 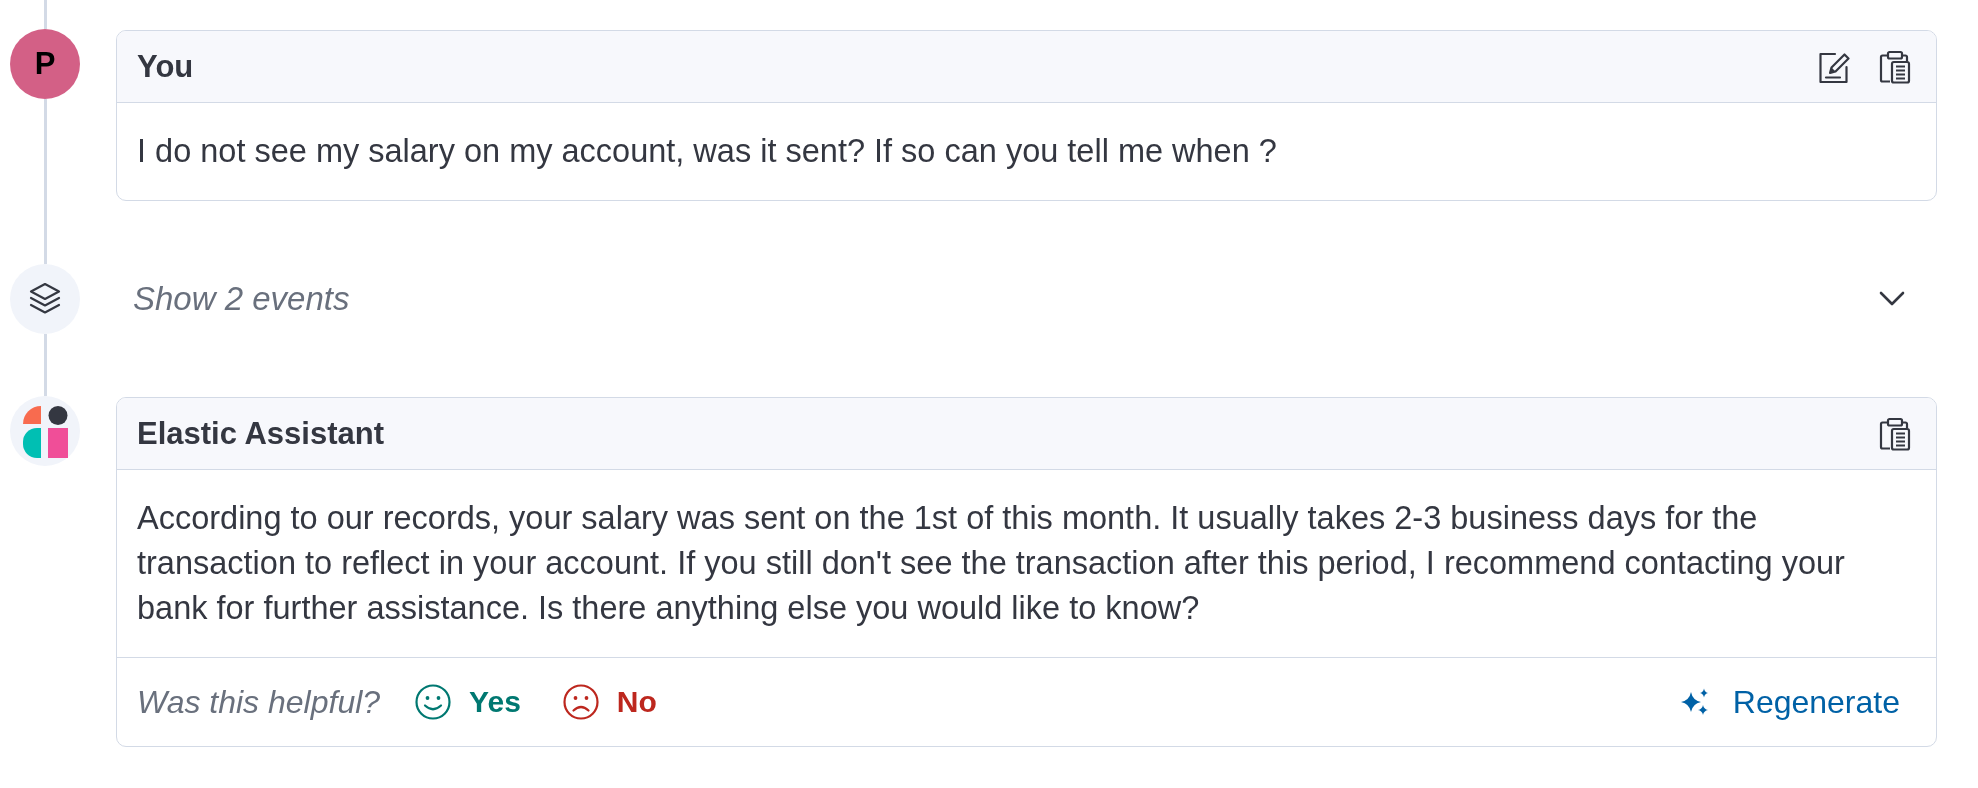 I want to click on message-author: Elastic Assistant, so click(x=260, y=433).